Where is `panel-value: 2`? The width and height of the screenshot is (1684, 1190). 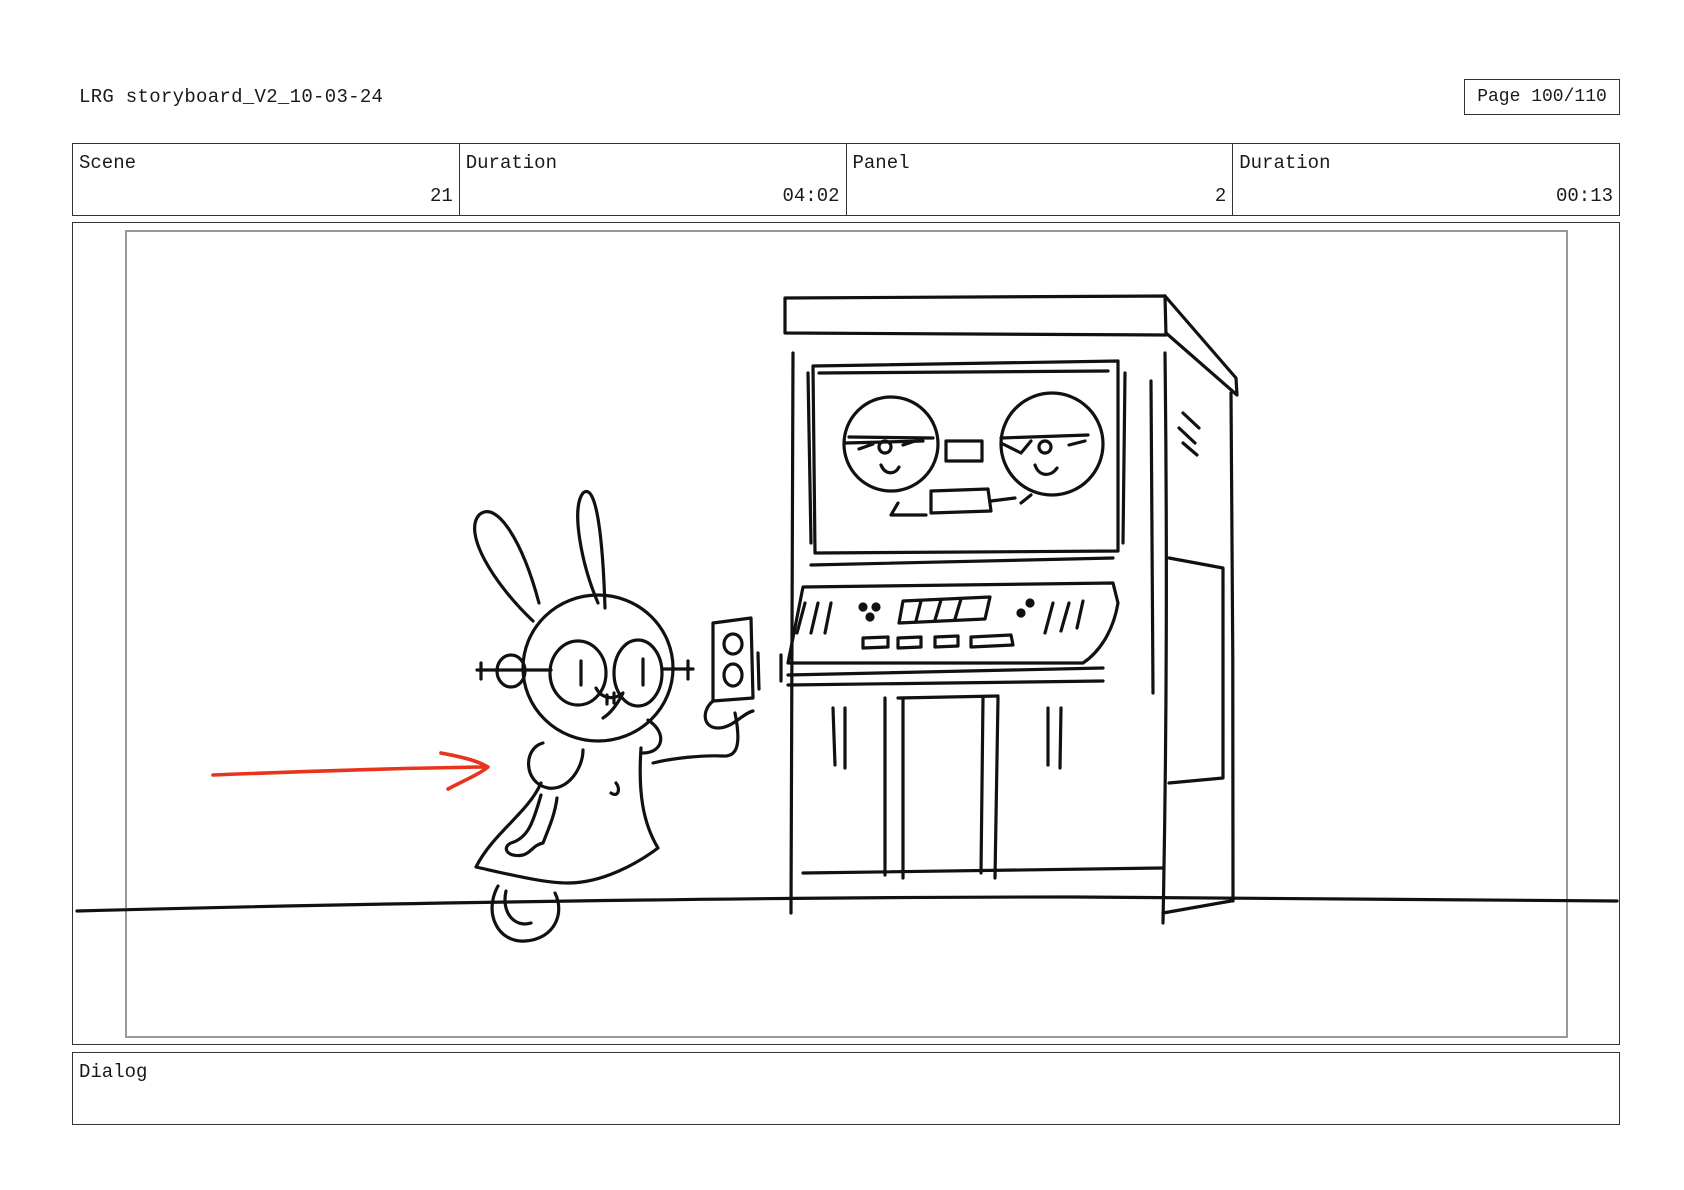 panel-value: 2 is located at coordinates (1220, 196).